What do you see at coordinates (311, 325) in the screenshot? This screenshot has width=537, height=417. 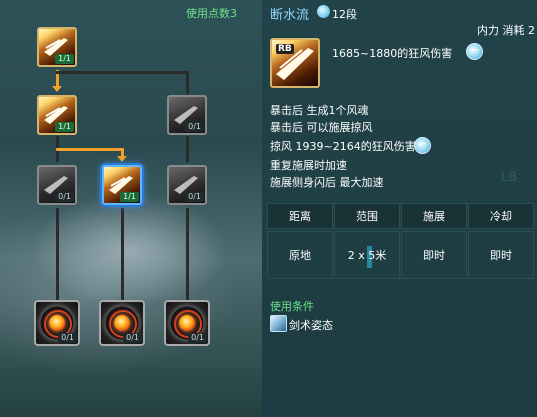 I see `stance-requirement: 剑术姿态` at bounding box center [311, 325].